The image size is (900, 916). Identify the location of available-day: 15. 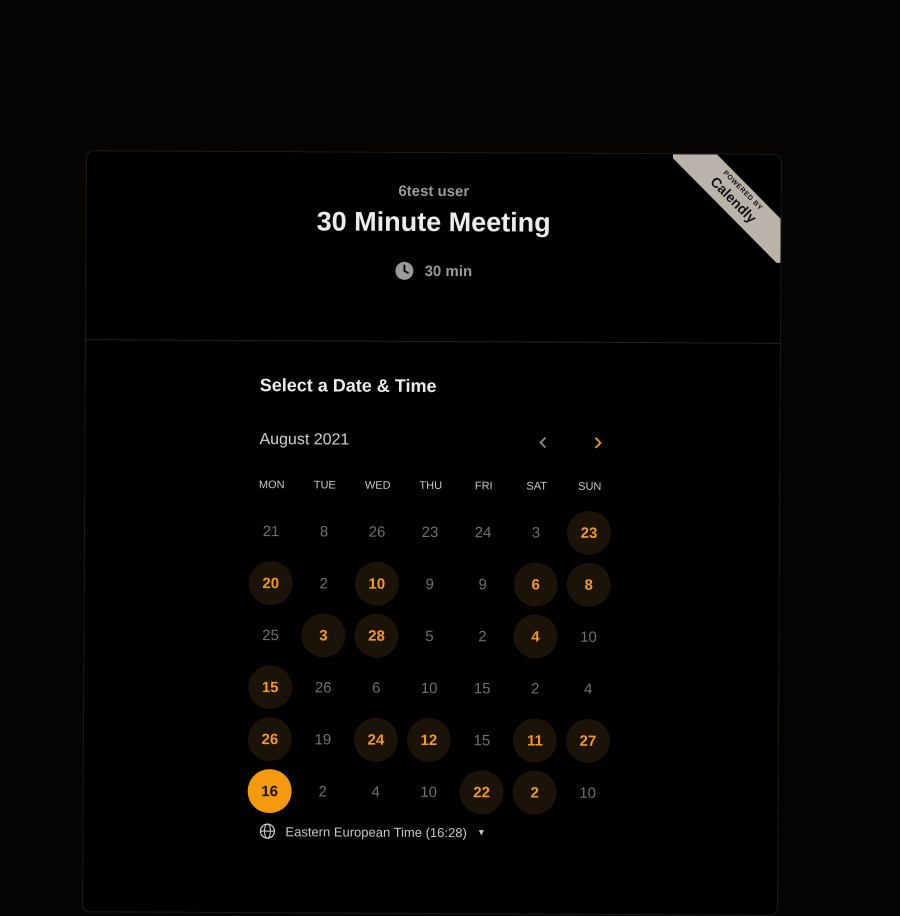
(270, 687).